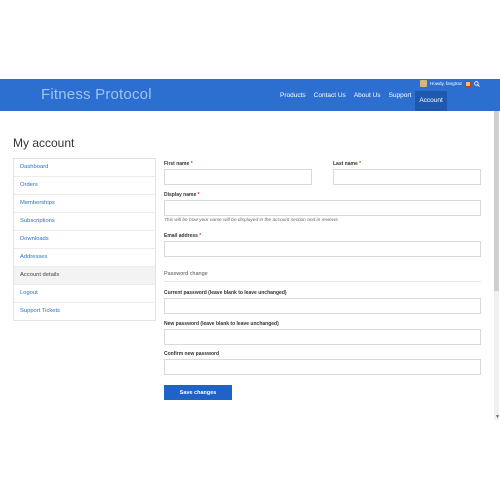 The width and height of the screenshot is (500, 500). I want to click on scroll-down-icon: ▼, so click(497, 417).